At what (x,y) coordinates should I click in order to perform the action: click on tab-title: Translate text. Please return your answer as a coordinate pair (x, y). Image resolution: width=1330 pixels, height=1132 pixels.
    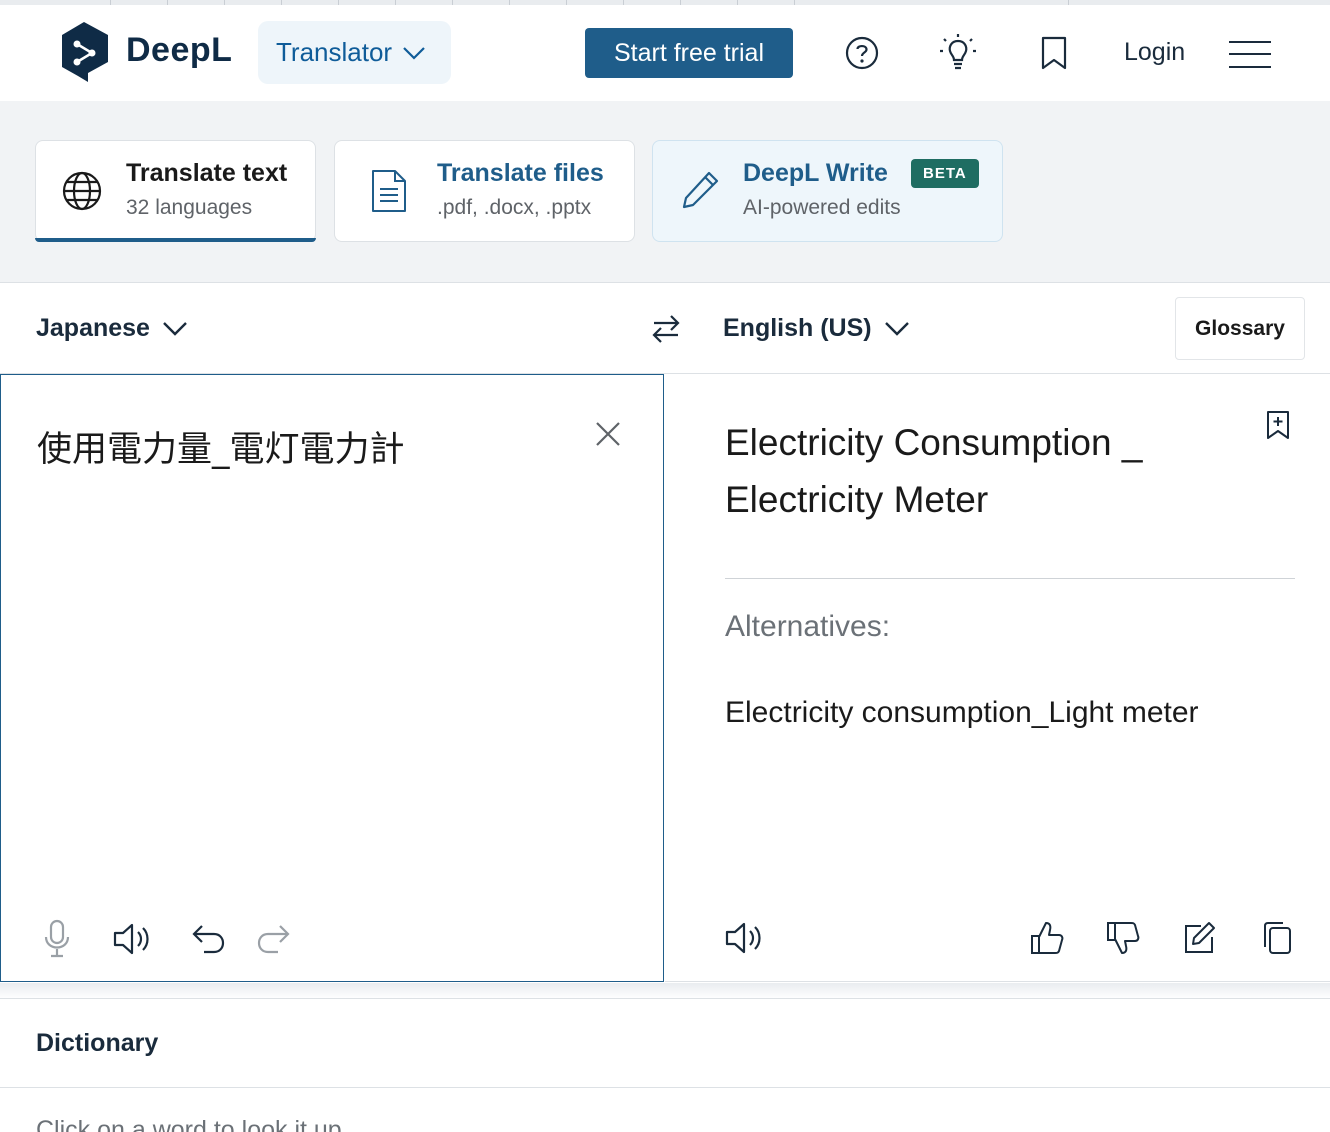
    Looking at the image, I should click on (207, 173).